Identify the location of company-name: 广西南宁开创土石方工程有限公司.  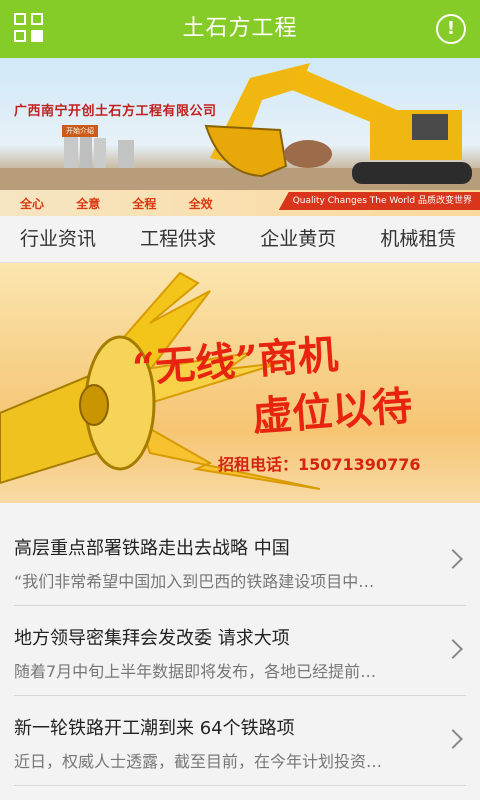
(115, 111).